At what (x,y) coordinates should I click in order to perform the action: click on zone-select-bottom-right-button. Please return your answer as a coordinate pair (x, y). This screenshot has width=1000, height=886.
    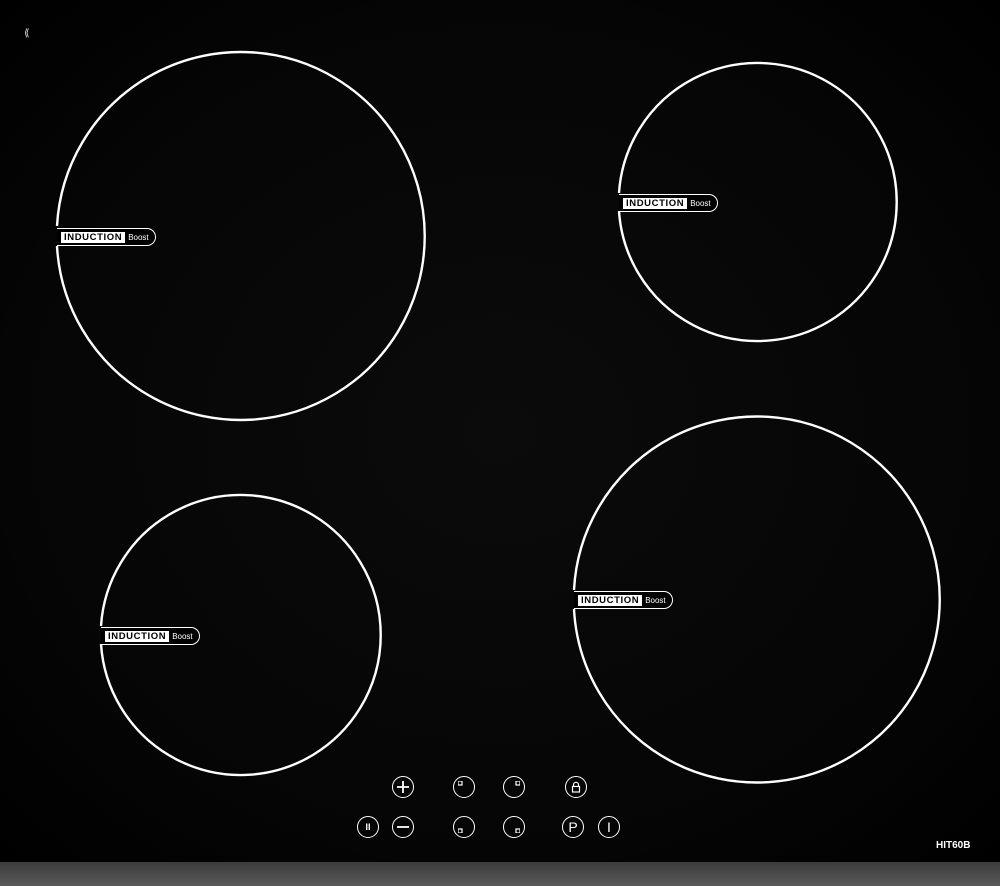
    Looking at the image, I should click on (514, 827).